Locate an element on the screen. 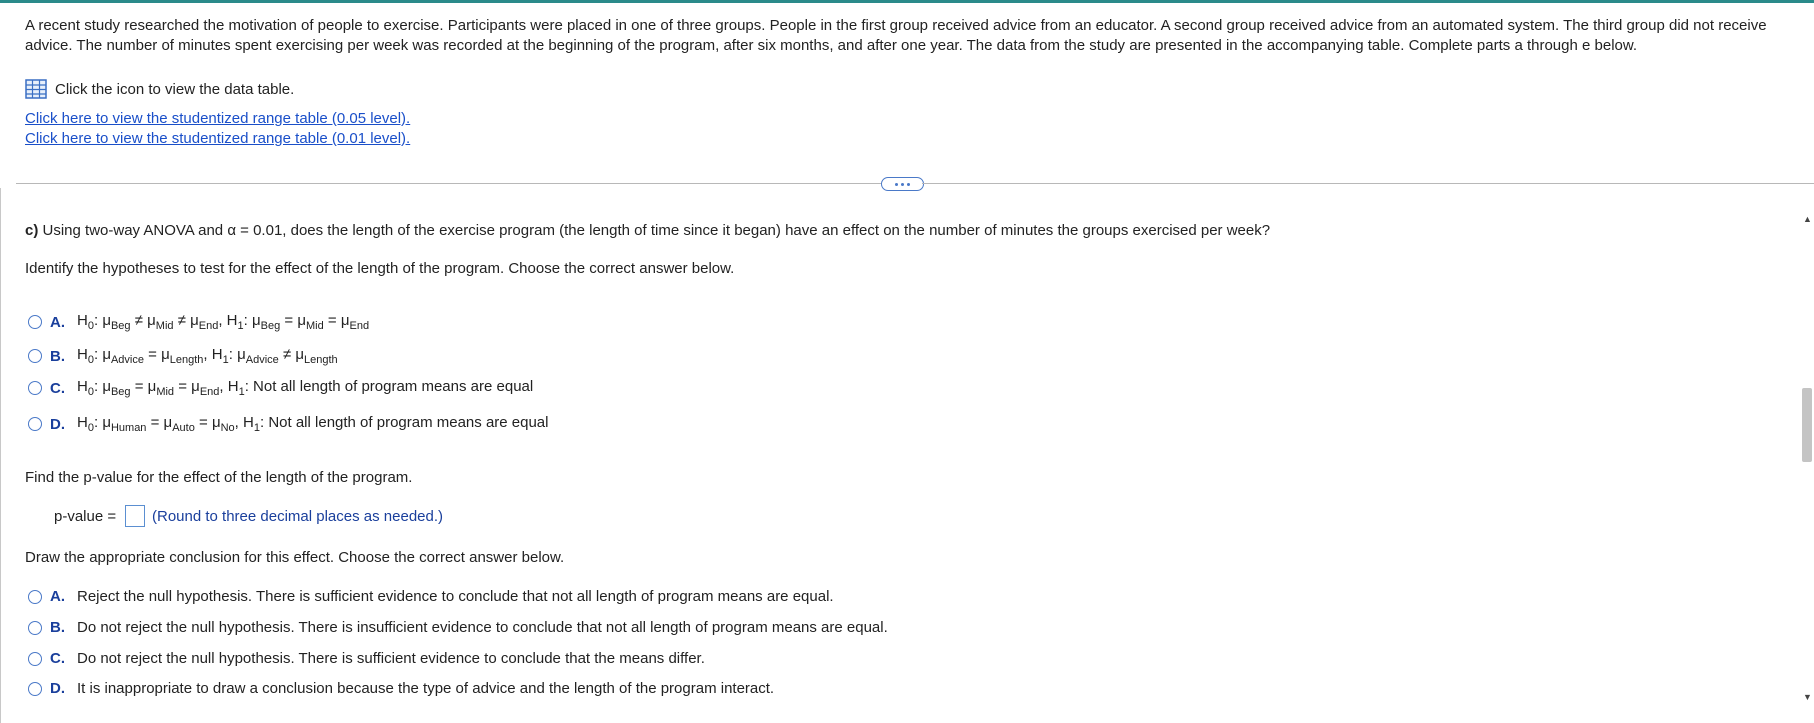 Image resolution: width=1814 pixels, height=723 pixels. data-table-icon is located at coordinates (36, 89).